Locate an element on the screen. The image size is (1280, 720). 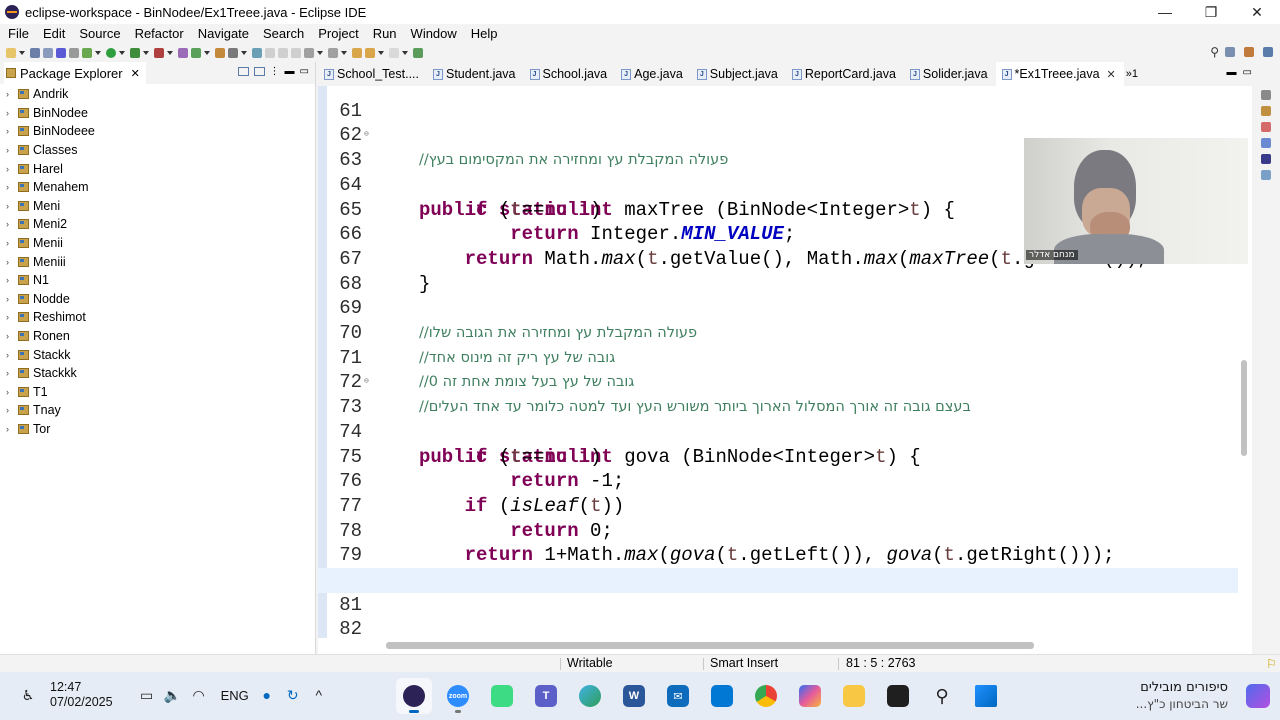
taskbar-start is located at coordinates (986, 696).